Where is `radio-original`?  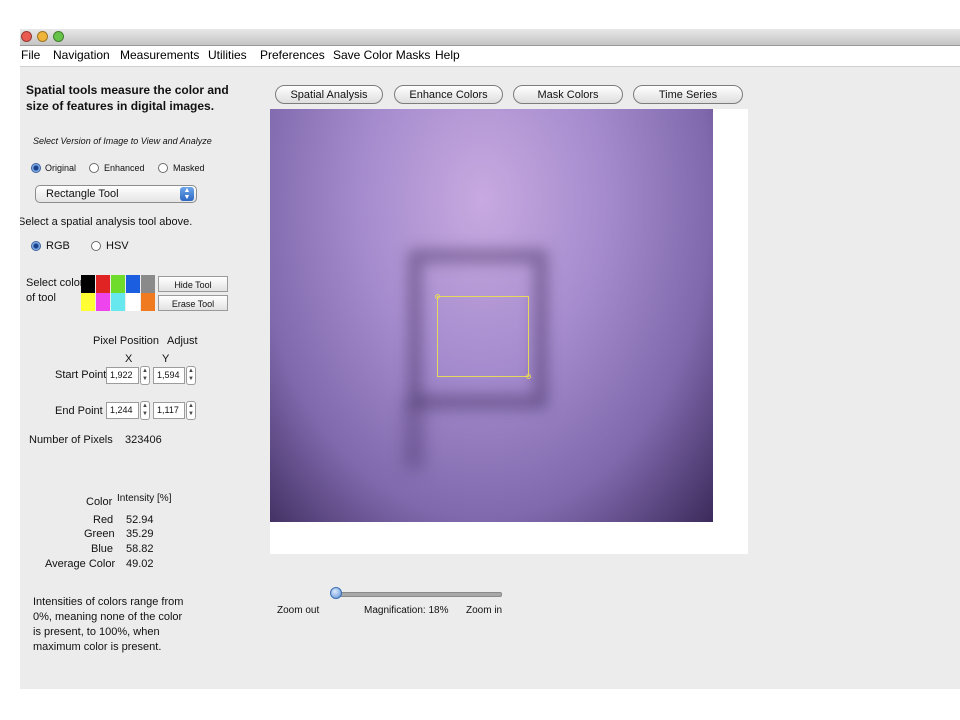 radio-original is located at coordinates (36, 168).